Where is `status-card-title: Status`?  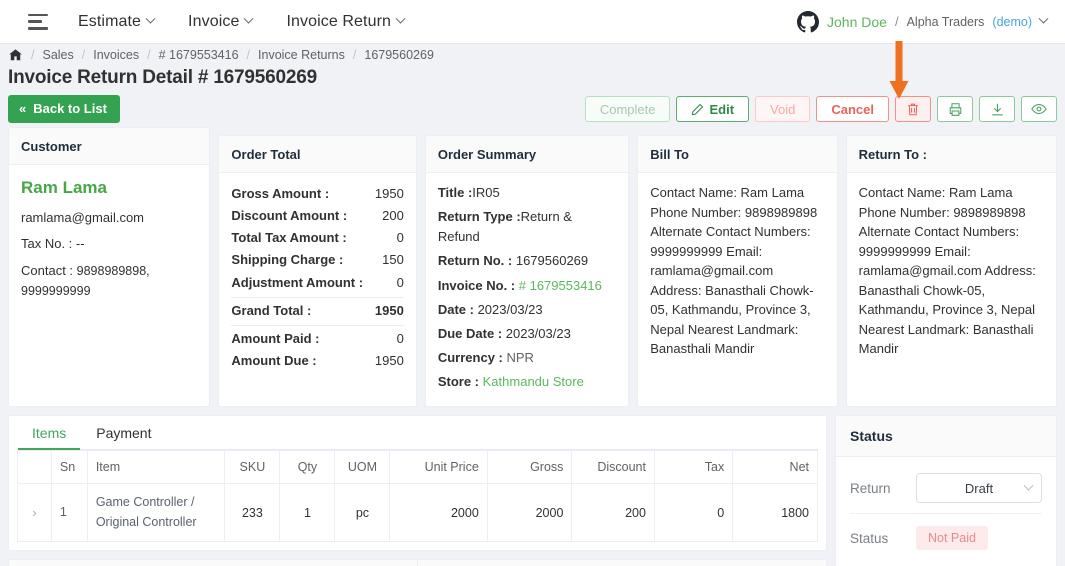 status-card-title: Status is located at coordinates (946, 437).